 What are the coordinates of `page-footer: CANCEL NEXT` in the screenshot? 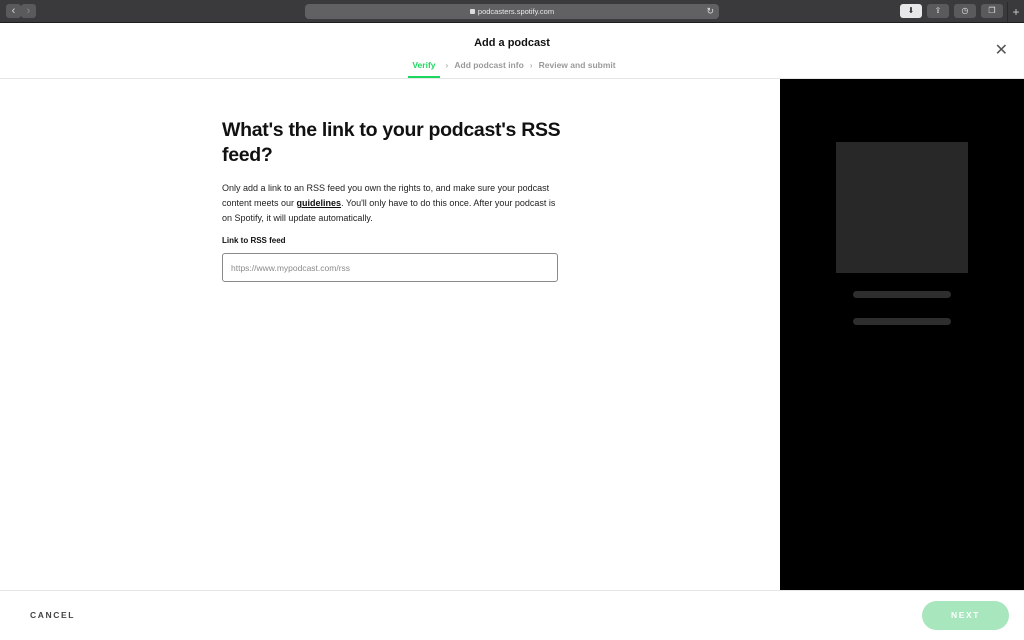 It's located at (512, 615).